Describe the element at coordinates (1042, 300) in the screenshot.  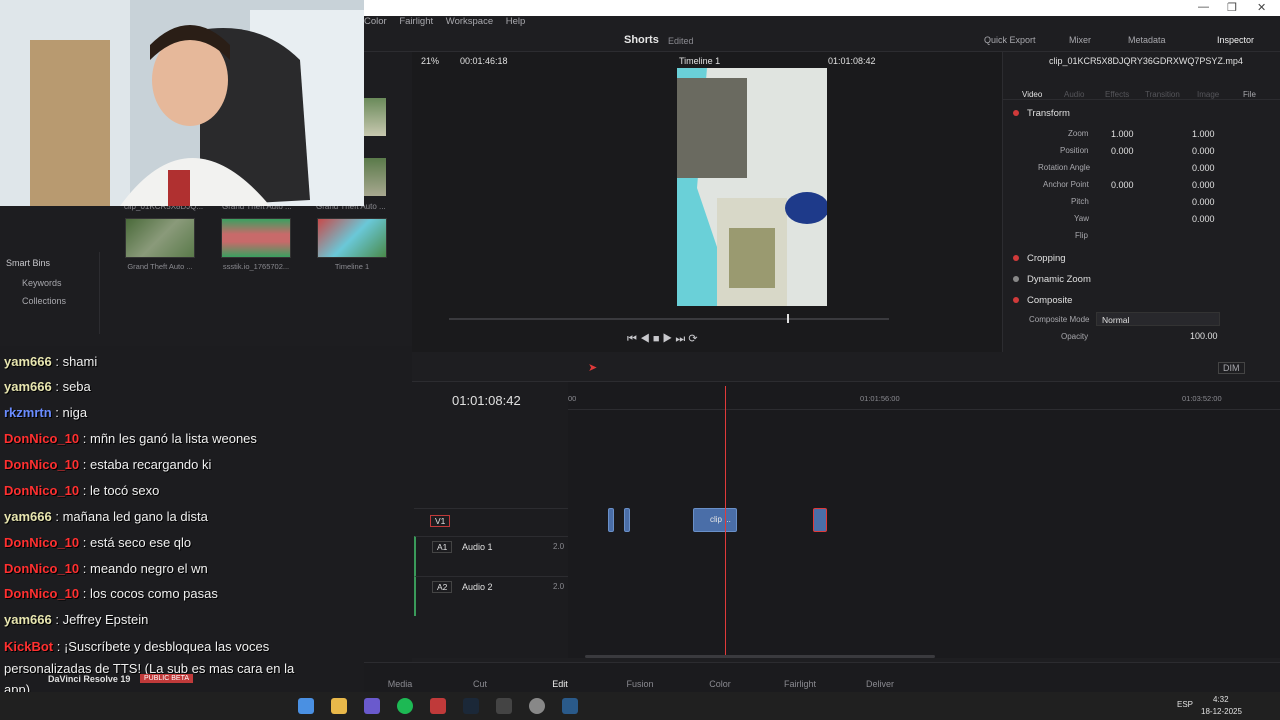
I see `composite-section: Composite` at that location.